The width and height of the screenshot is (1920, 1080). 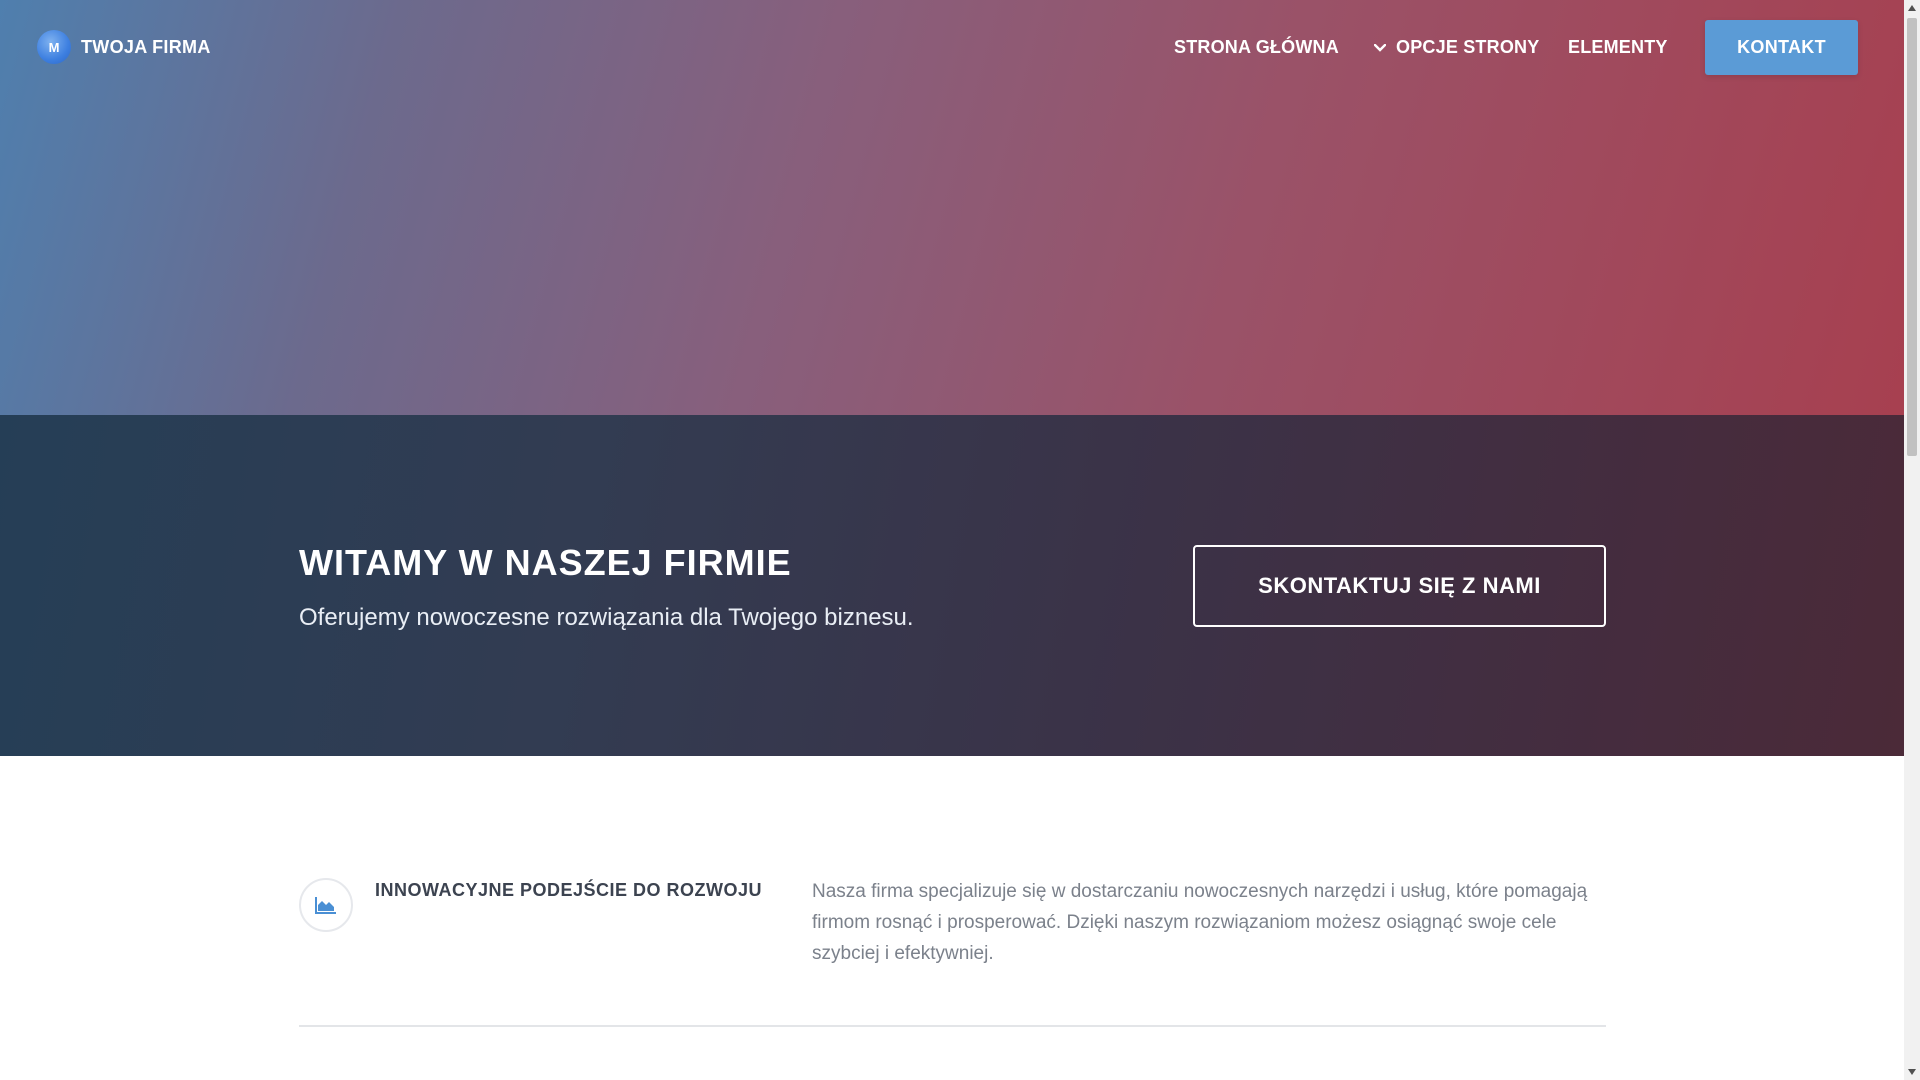 I want to click on feature-title: INNOWACYJNE PODEJŚCIE DO ROZWOJU, so click(x=569, y=890).